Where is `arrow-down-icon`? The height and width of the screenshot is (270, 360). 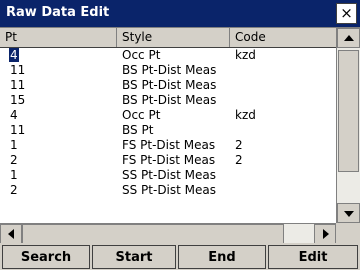 arrow-down-icon is located at coordinates (349, 214).